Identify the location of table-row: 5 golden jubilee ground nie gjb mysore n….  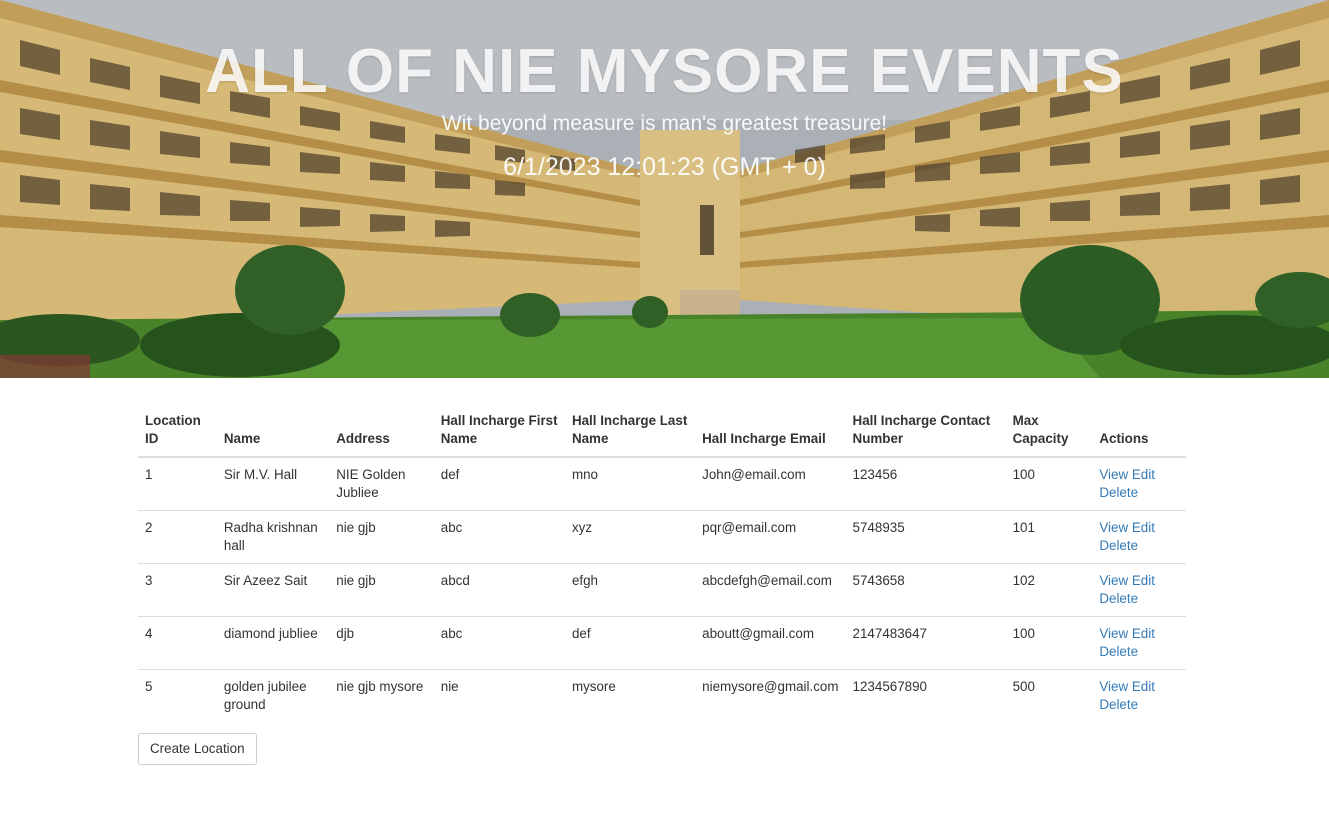
(662, 696).